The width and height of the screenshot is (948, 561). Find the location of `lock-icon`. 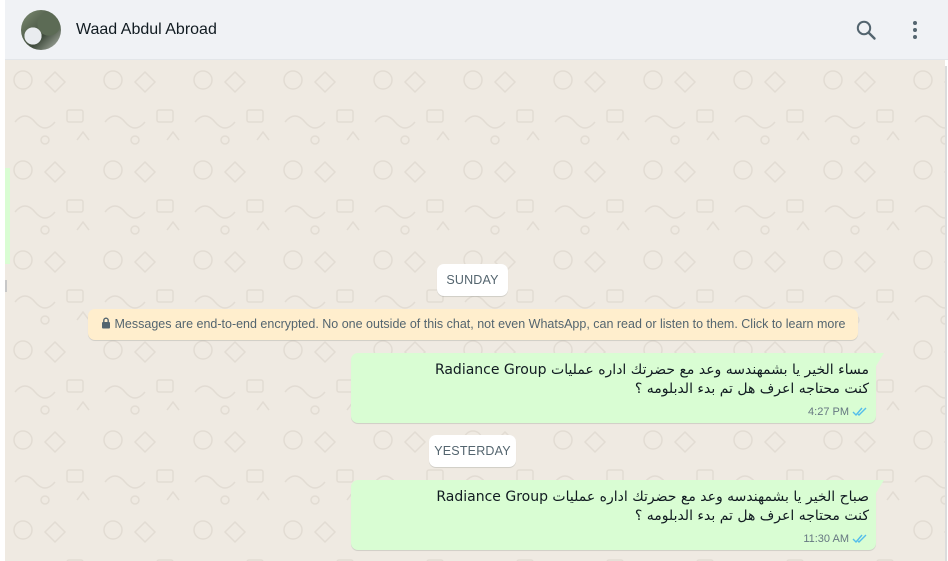

lock-icon is located at coordinates (105, 323).